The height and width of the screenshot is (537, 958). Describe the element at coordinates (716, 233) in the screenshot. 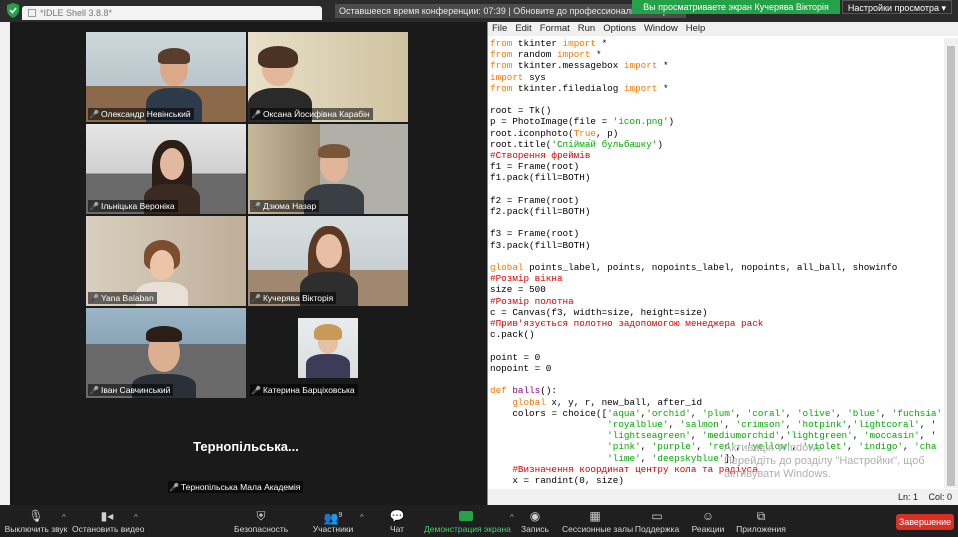

I see `code-line: f3 = Frame(root)` at that location.